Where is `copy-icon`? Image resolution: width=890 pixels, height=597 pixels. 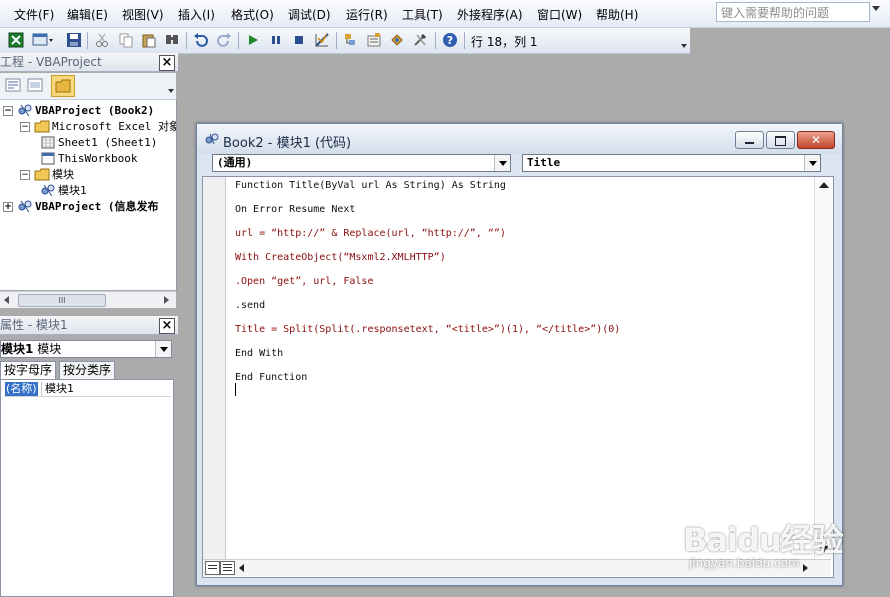
copy-icon is located at coordinates (126, 40).